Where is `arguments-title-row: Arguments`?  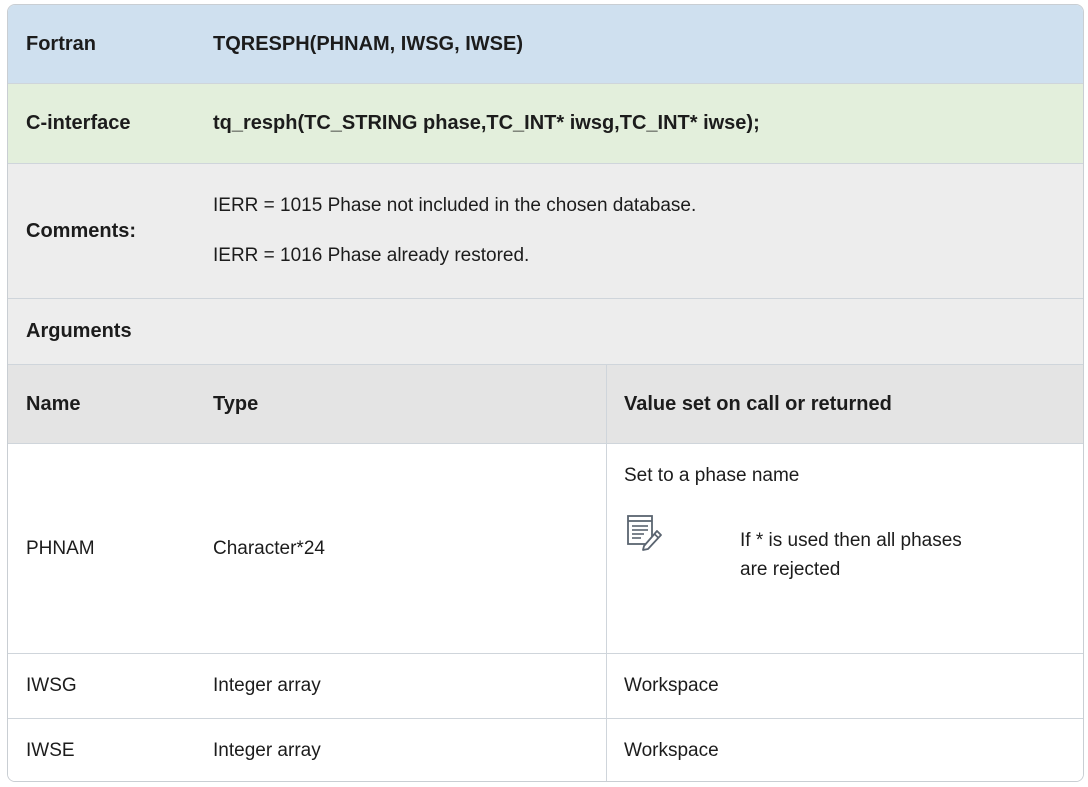
arguments-title-row: Arguments is located at coordinates (545, 332).